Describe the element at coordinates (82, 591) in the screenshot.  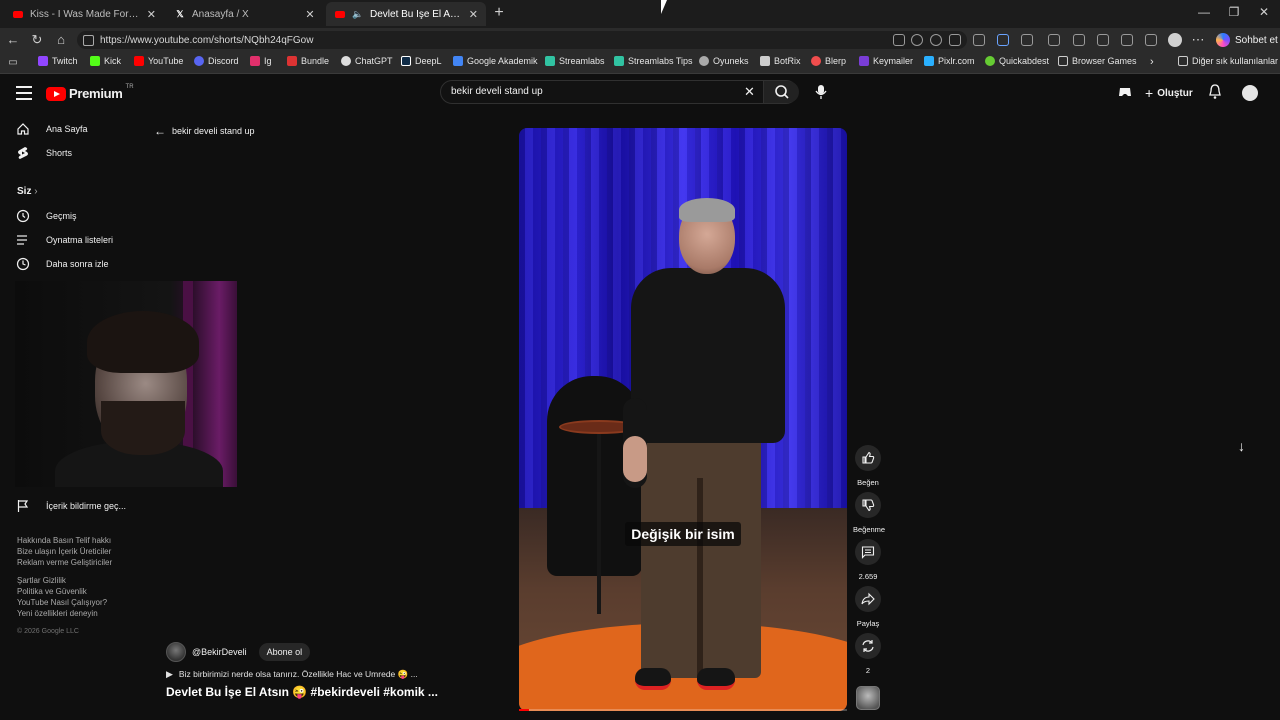
I see `footer-line: Politika ve Güvenlik` at that location.